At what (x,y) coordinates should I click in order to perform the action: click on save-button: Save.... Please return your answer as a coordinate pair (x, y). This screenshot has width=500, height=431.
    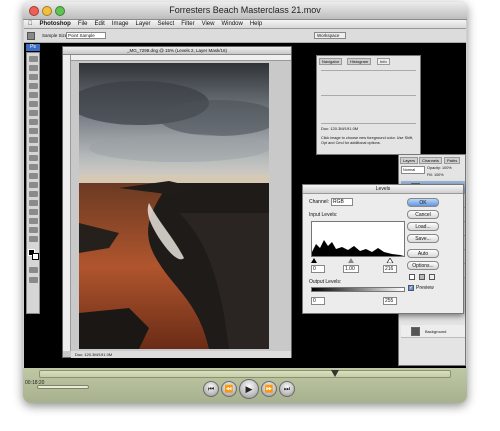
    Looking at the image, I should click on (423, 238).